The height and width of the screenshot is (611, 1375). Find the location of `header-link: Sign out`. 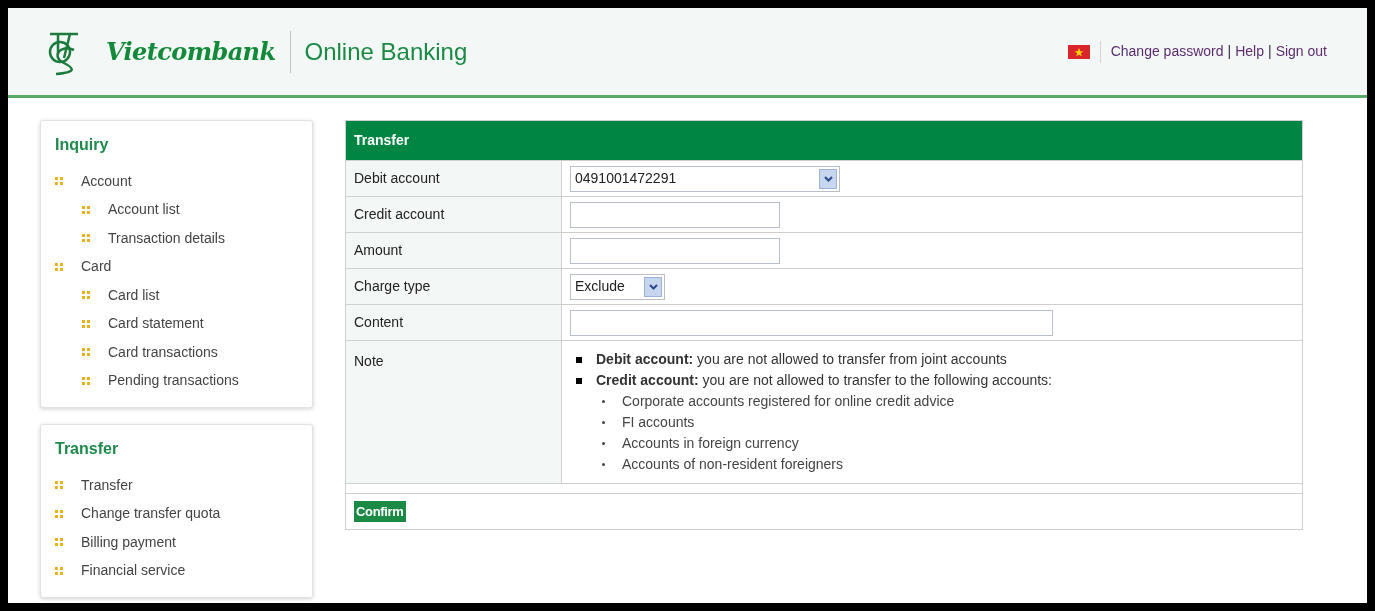

header-link: Sign out is located at coordinates (1301, 51).